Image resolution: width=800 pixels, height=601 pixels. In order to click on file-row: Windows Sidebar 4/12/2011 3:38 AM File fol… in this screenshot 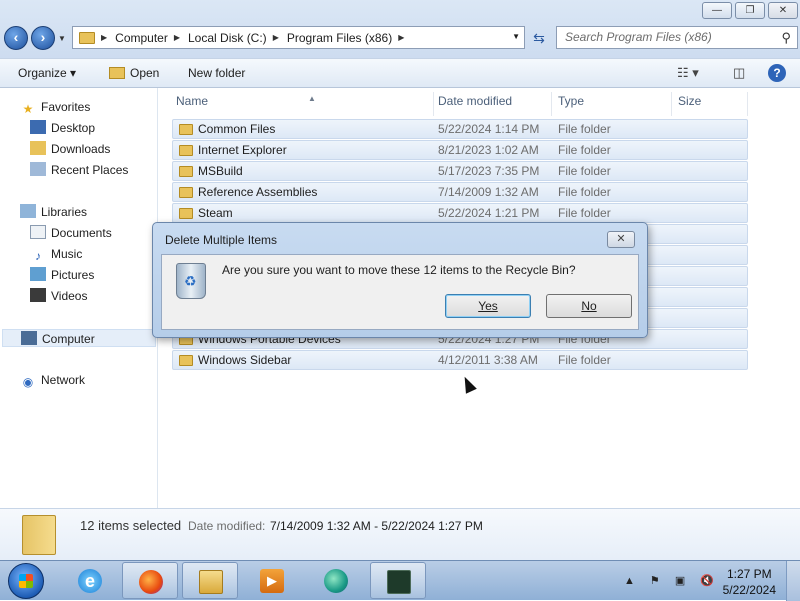, I will do `click(460, 360)`.